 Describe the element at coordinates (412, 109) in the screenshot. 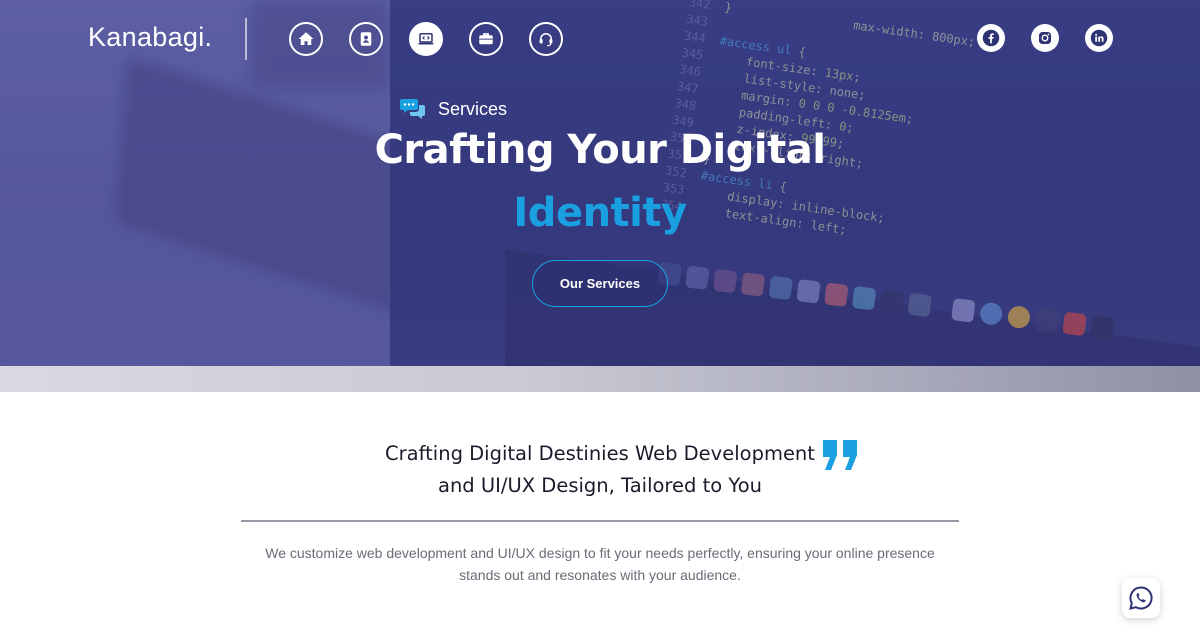

I see `chat-bubbles-icon` at that location.